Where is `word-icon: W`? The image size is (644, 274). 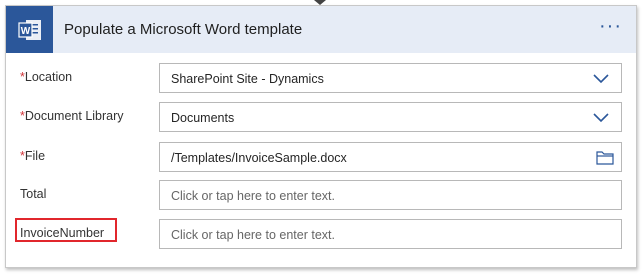 word-icon: W is located at coordinates (29, 29).